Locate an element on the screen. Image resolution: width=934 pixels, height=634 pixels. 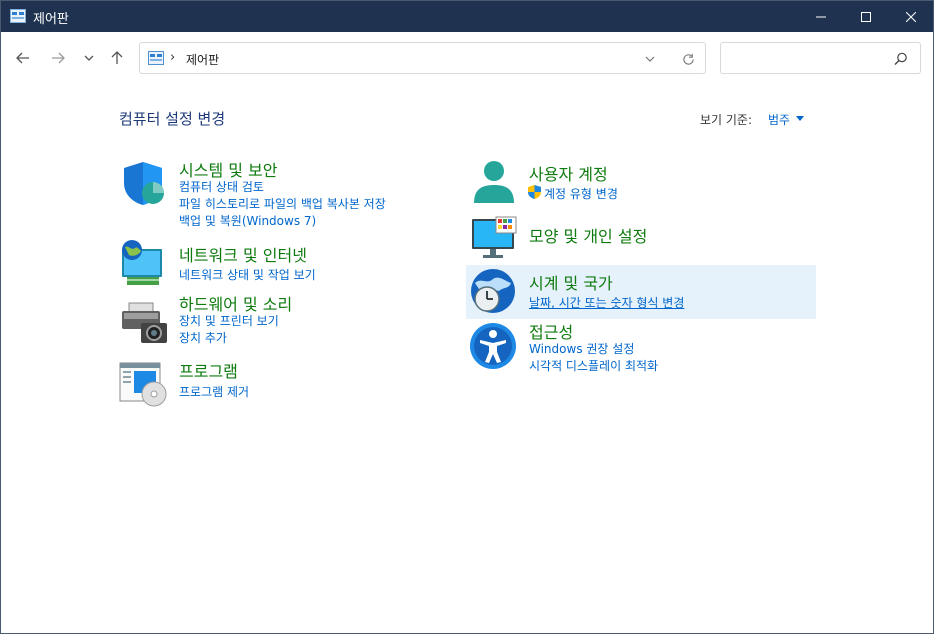
maximize-icon is located at coordinates (866, 16).